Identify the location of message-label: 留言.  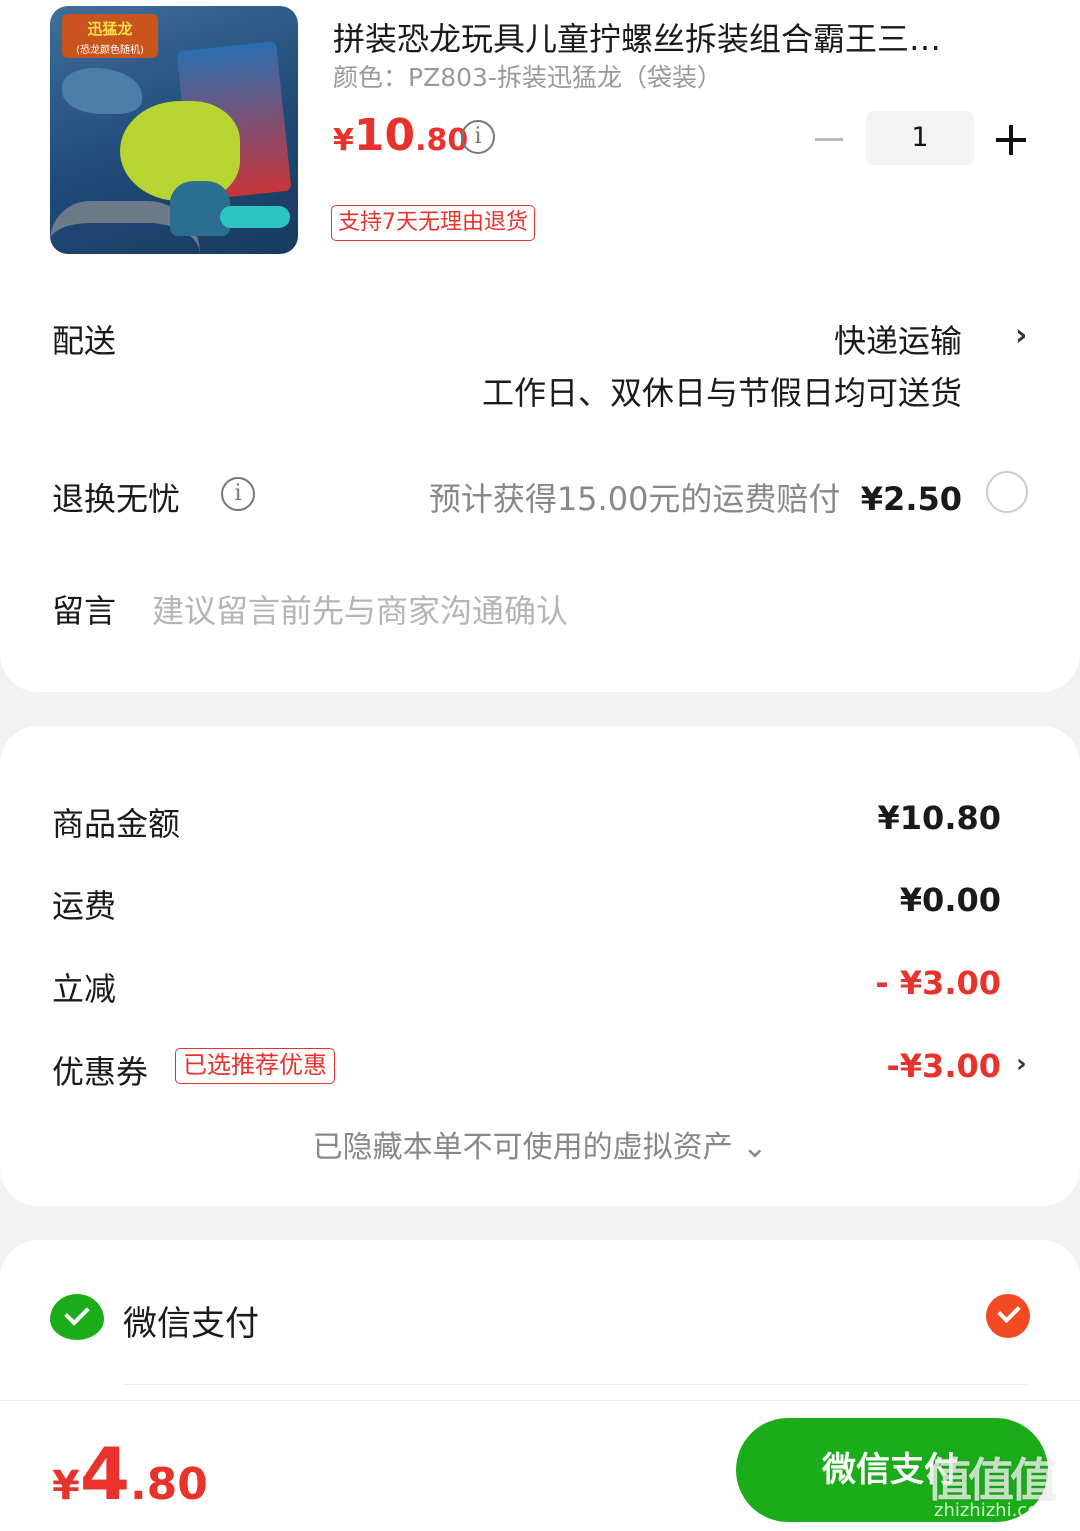
(84, 611).